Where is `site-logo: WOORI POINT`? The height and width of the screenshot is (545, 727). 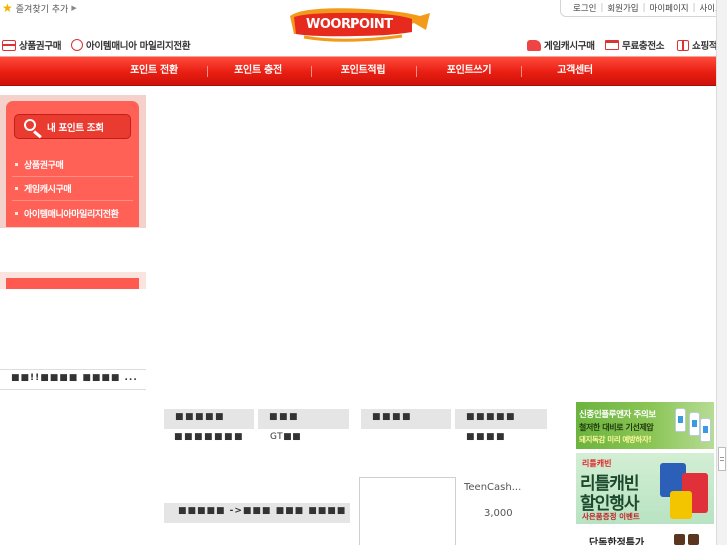
site-logo: WOORI POINT is located at coordinates (359, 26).